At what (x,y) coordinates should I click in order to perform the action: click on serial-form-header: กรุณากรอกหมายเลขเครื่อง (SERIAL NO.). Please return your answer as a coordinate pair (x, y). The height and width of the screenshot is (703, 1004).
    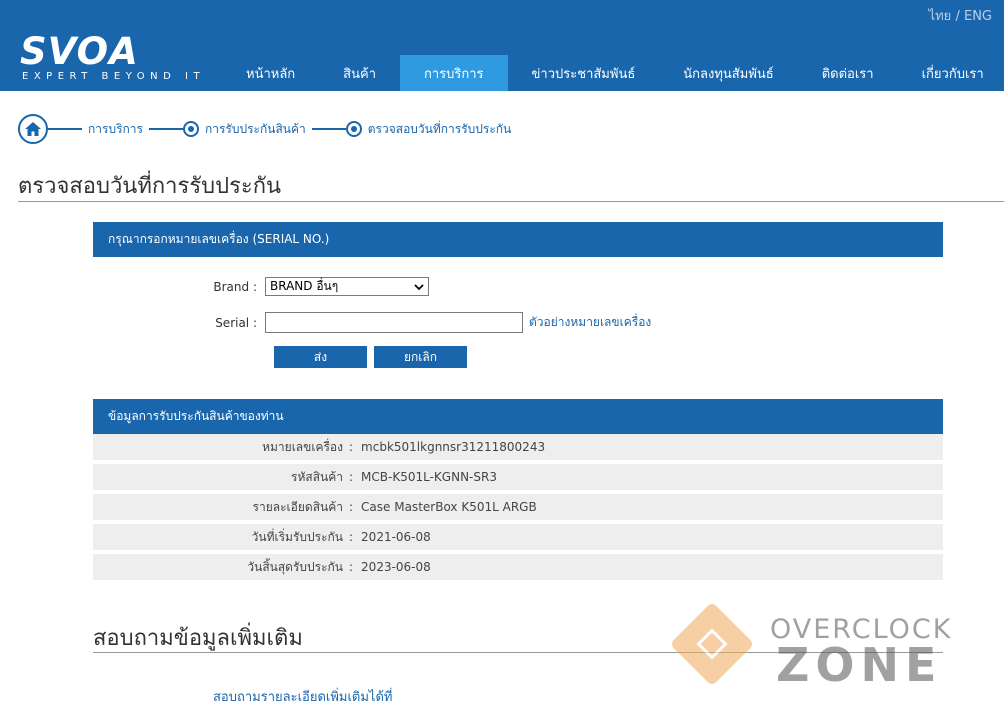
    Looking at the image, I should click on (518, 239).